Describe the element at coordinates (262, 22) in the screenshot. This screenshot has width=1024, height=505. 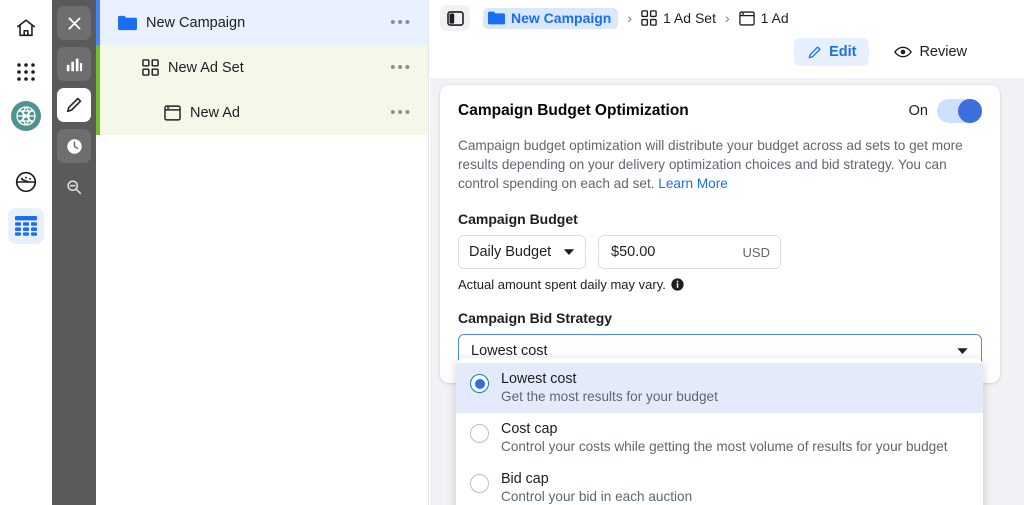
I see `tree-row: New Campaign •••` at that location.